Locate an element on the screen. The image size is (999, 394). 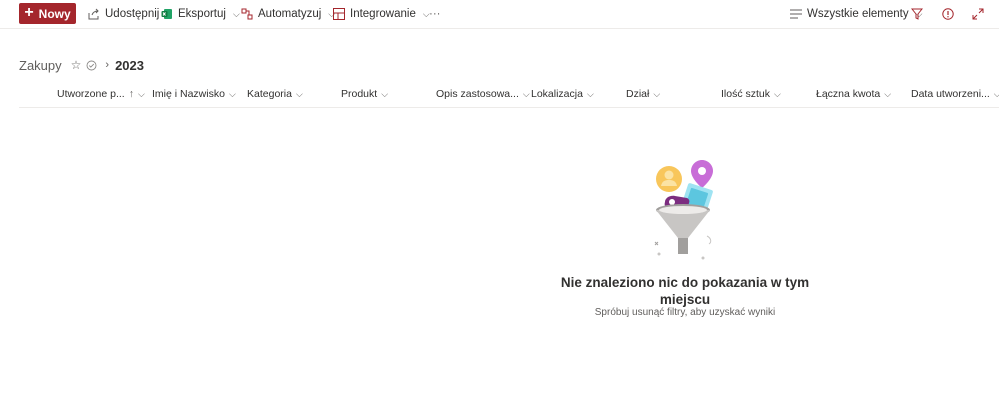
column-label: Ilość sztuk is located at coordinates (746, 94).